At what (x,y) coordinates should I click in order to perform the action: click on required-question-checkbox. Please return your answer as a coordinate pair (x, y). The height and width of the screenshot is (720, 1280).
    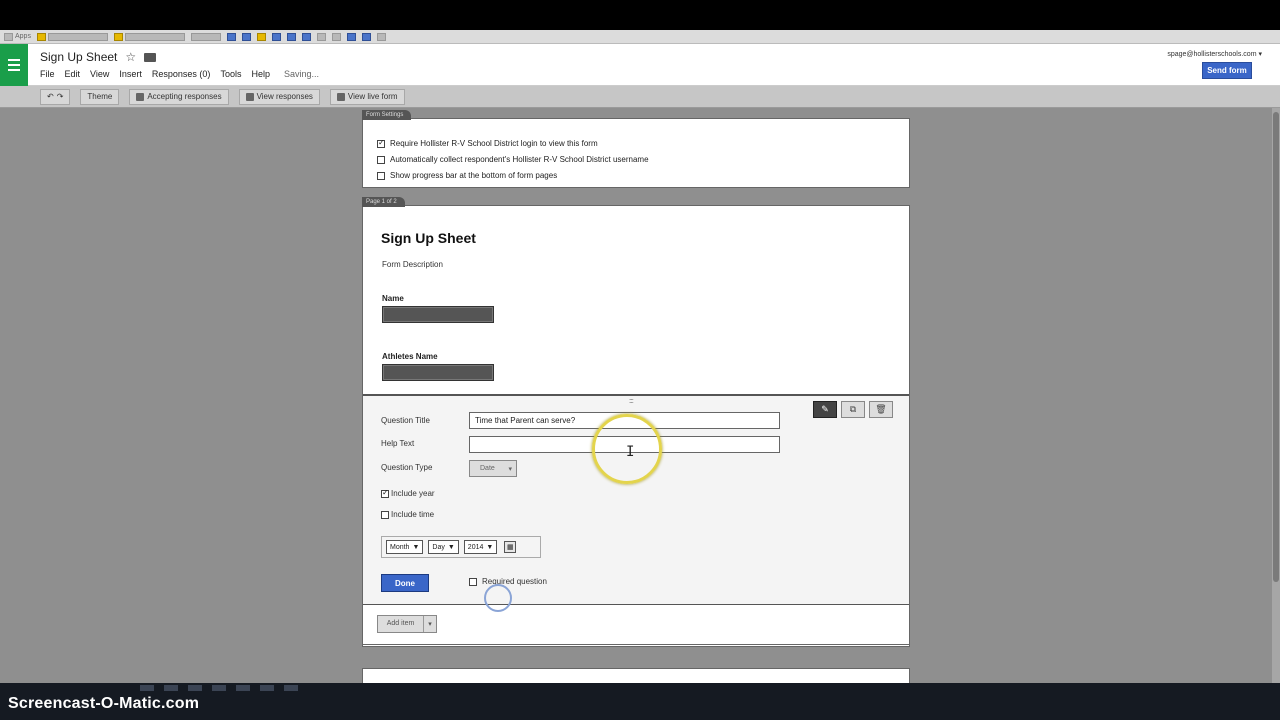
    Looking at the image, I should click on (473, 581).